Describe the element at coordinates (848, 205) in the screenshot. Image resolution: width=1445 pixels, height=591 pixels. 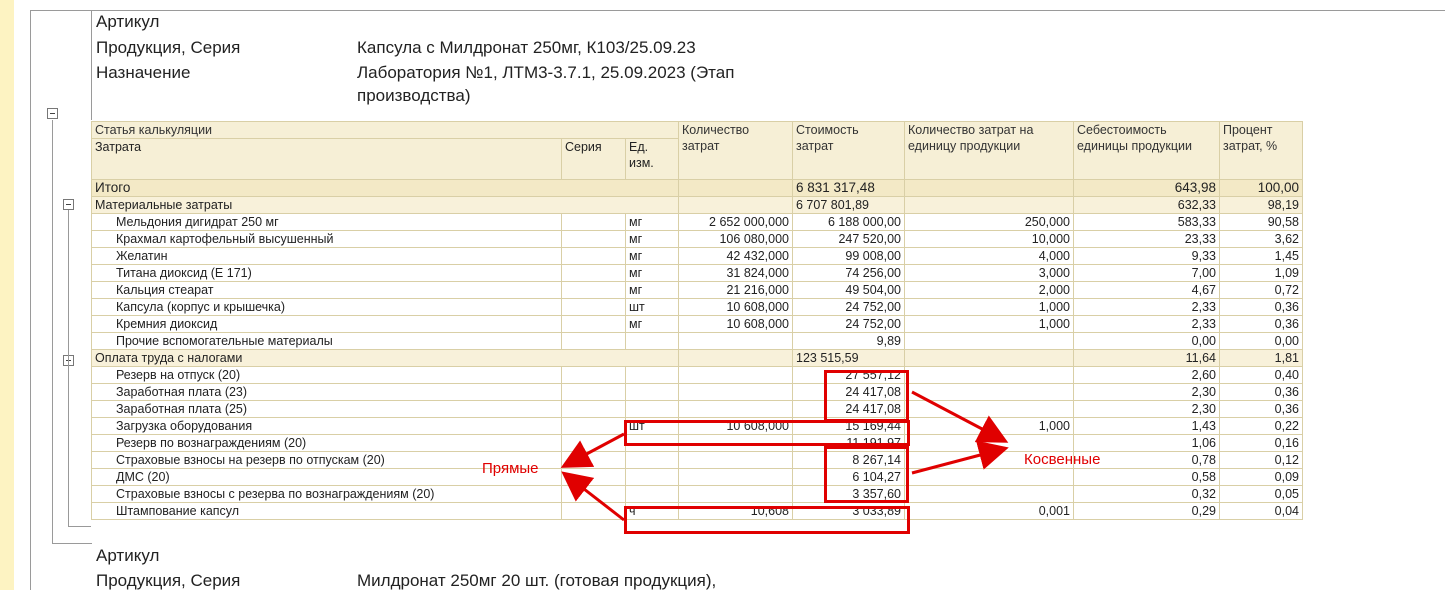
I see `group-cost: 6 707 801,89` at that location.